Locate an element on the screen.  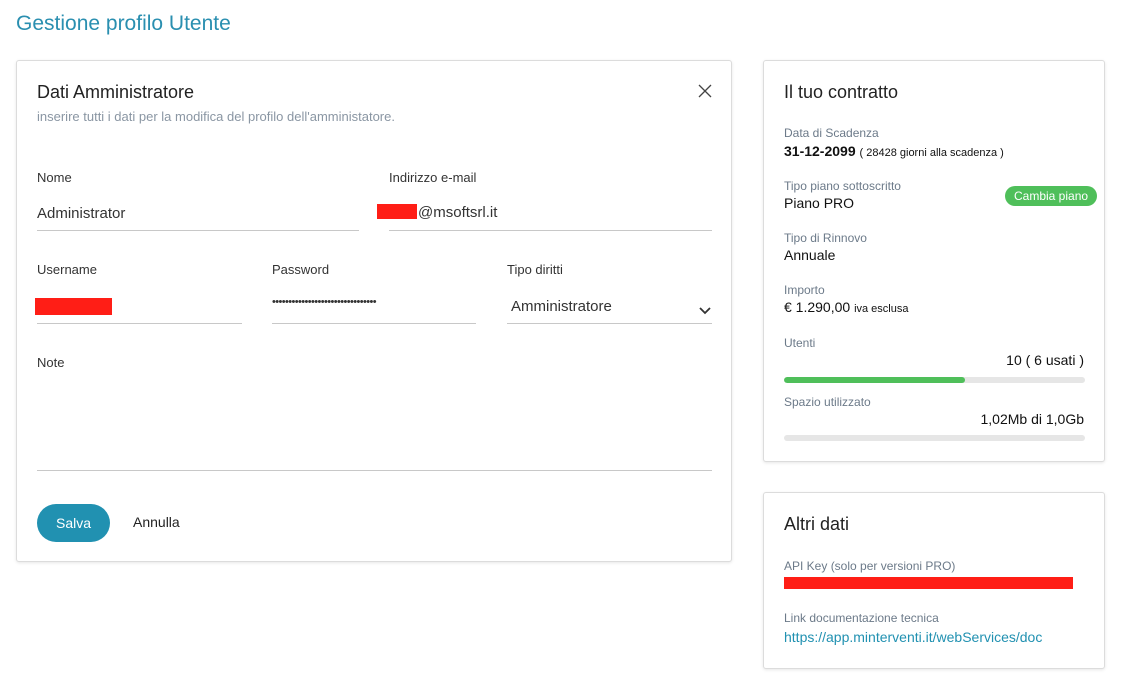
api-key-value is located at coordinates (928, 583).